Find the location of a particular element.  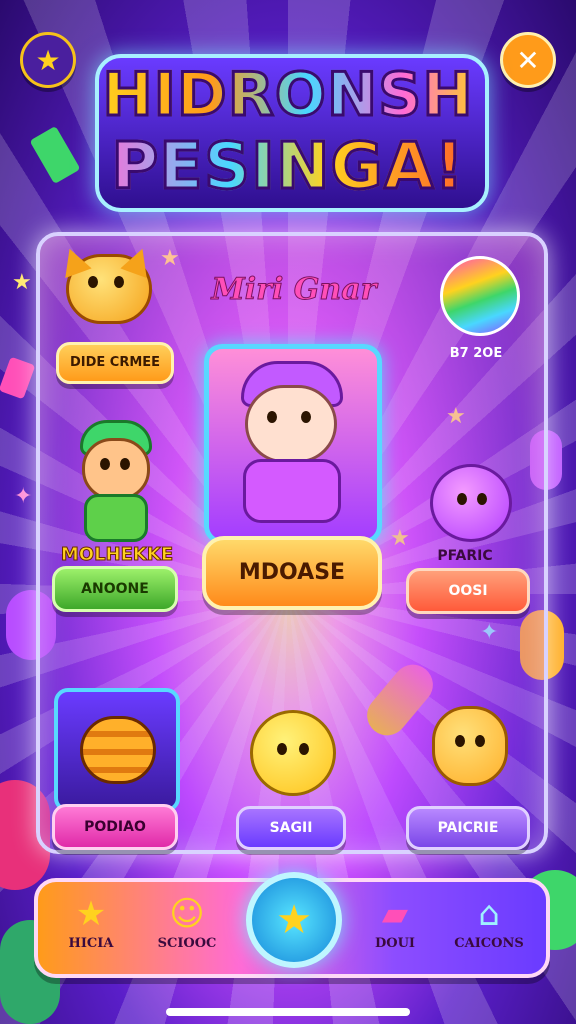

item-label: SAGII is located at coordinates (291, 828).